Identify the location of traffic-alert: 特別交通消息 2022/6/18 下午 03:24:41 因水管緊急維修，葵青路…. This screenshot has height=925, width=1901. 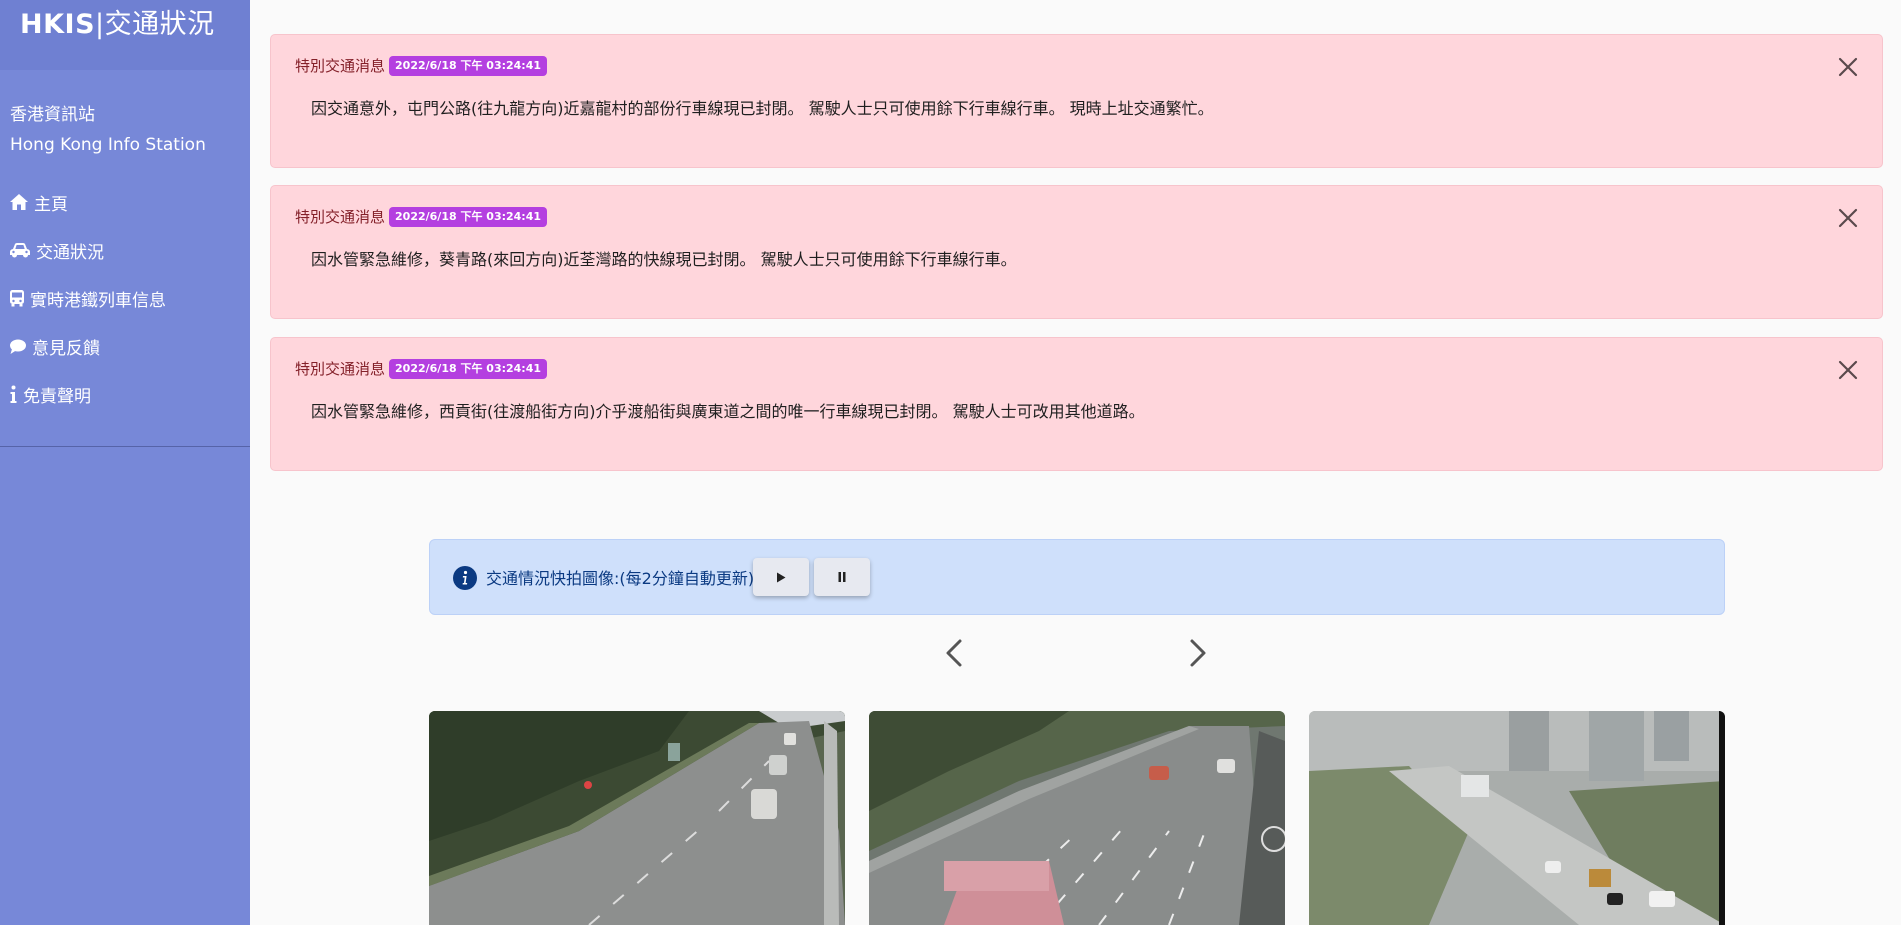
(1076, 252).